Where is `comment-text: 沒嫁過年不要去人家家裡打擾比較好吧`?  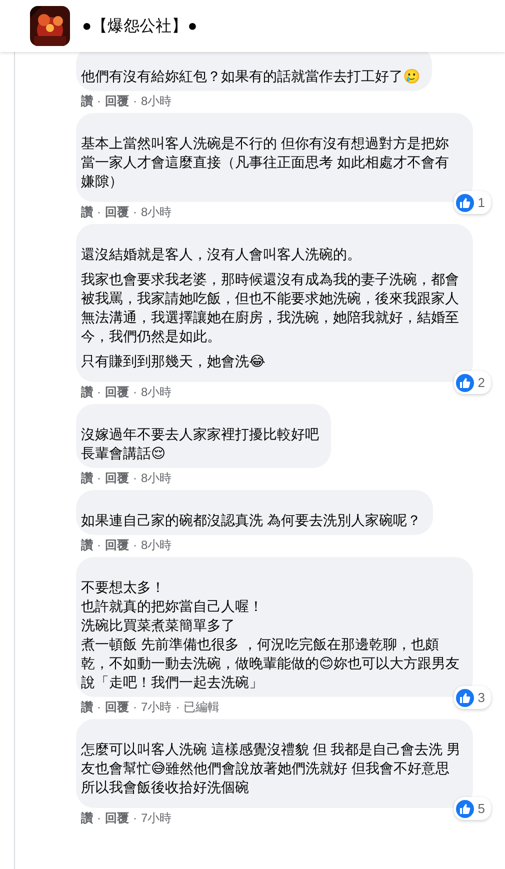 comment-text: 沒嫁過年不要去人家家裡打擾比較好吧 is located at coordinates (200, 434).